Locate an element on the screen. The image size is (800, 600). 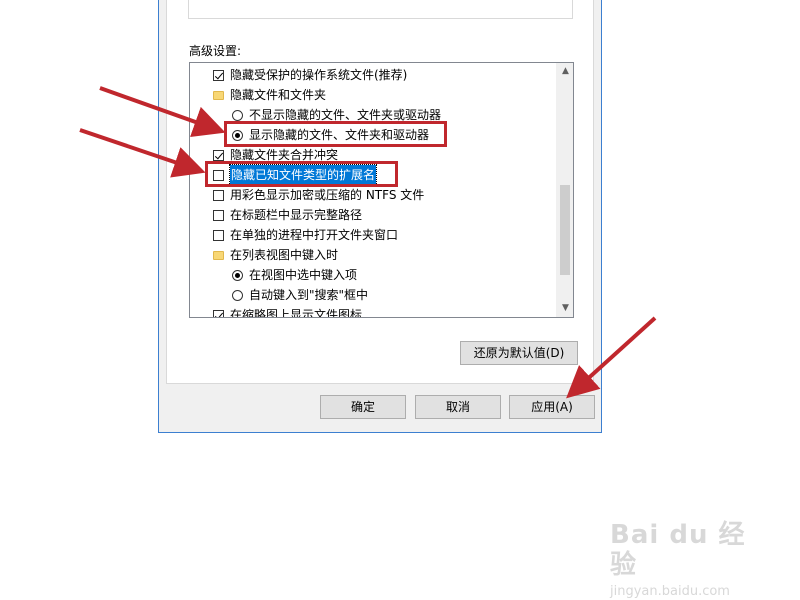
watermark-url: jingyan.baidu.com is located at coordinates (670, 591).